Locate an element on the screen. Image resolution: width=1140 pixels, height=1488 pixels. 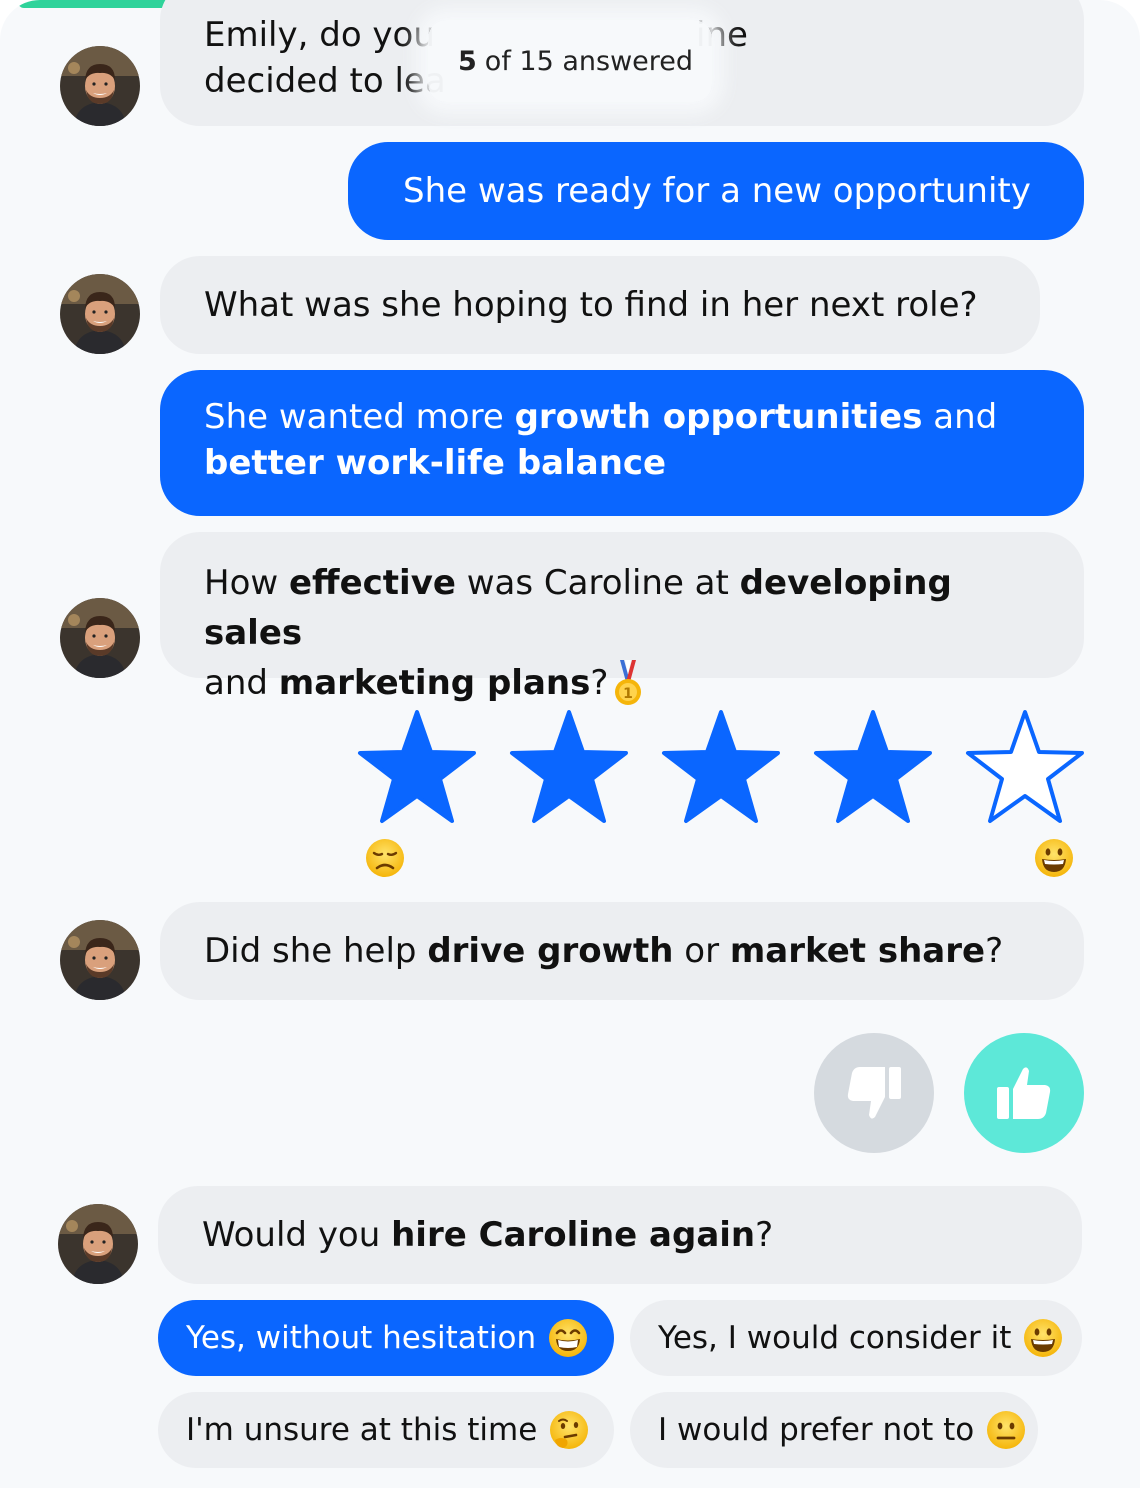
choice-unsure: I'm unsure at this time is located at coordinates (386, 1430).